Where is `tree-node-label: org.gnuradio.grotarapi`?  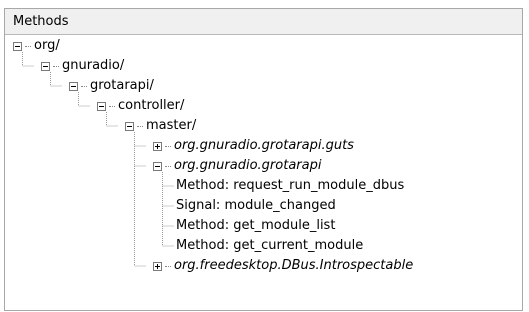 tree-node-label: org.gnuradio.grotarapi is located at coordinates (248, 165).